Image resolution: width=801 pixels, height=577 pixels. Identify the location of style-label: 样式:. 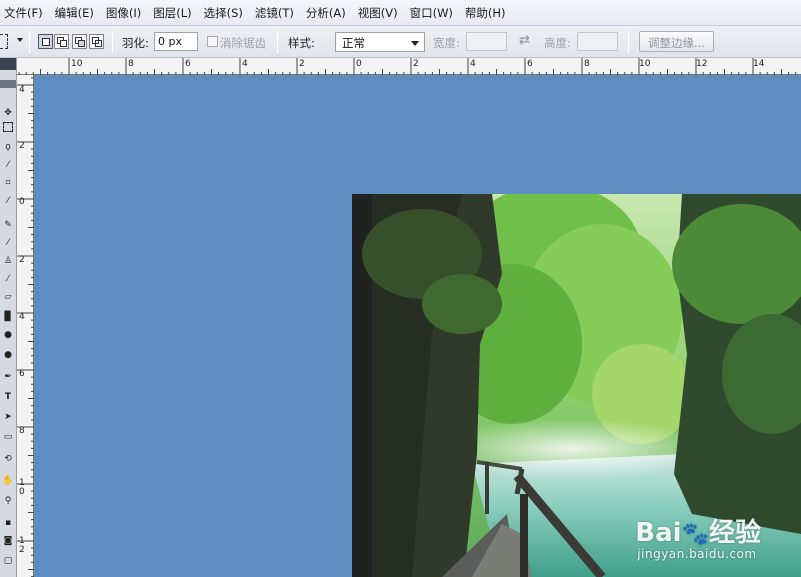
(301, 43).